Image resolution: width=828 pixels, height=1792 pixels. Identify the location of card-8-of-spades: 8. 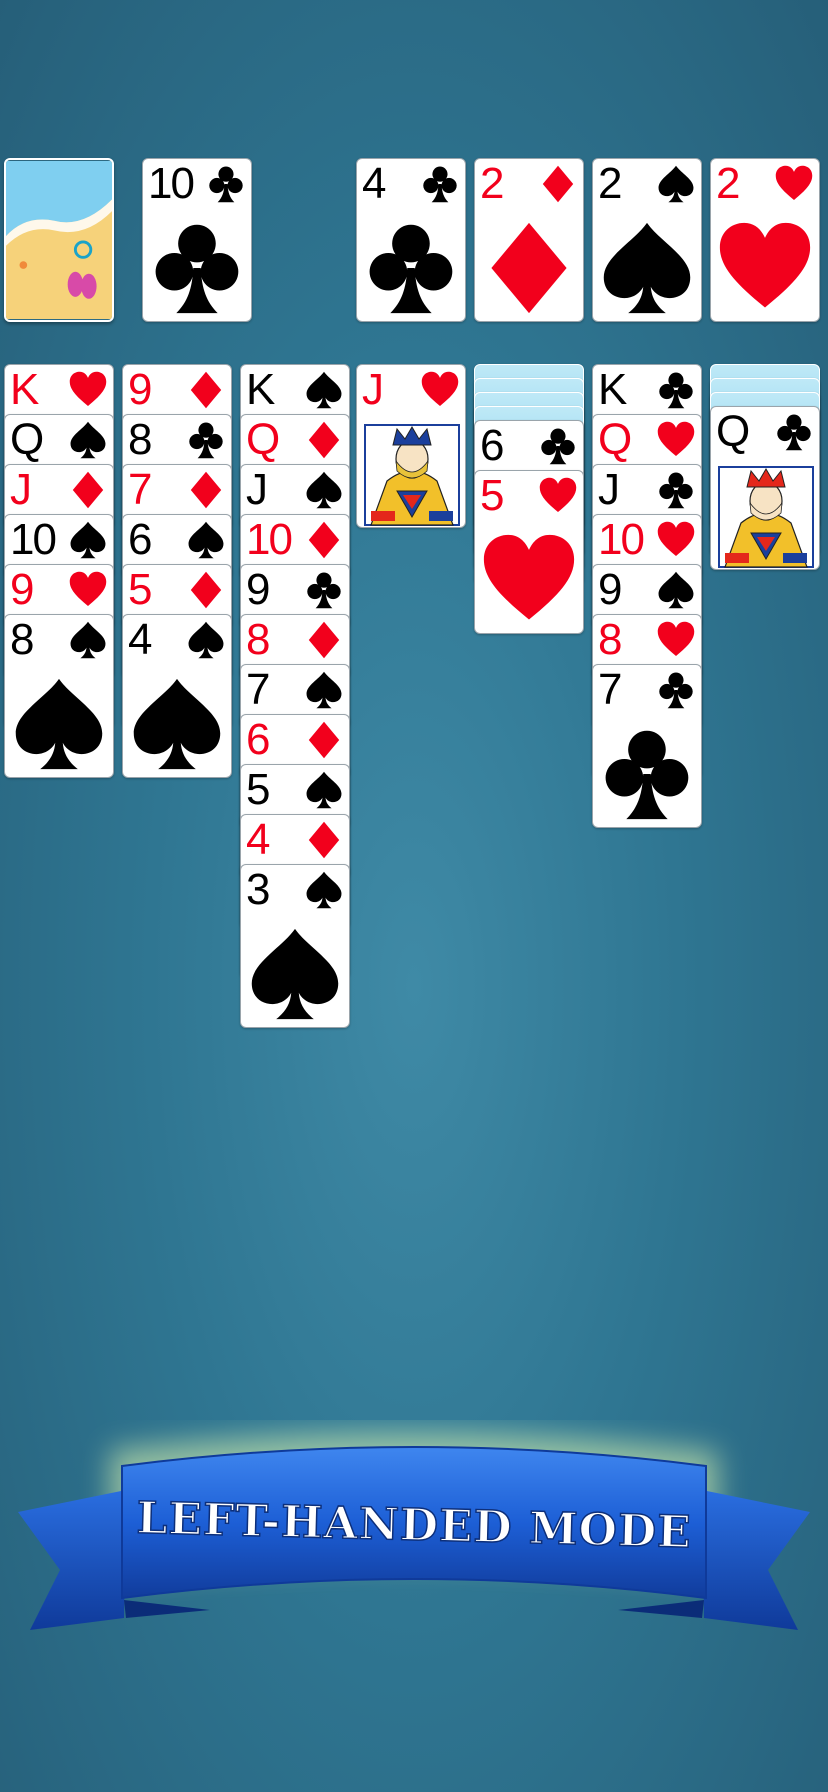
(59, 696).